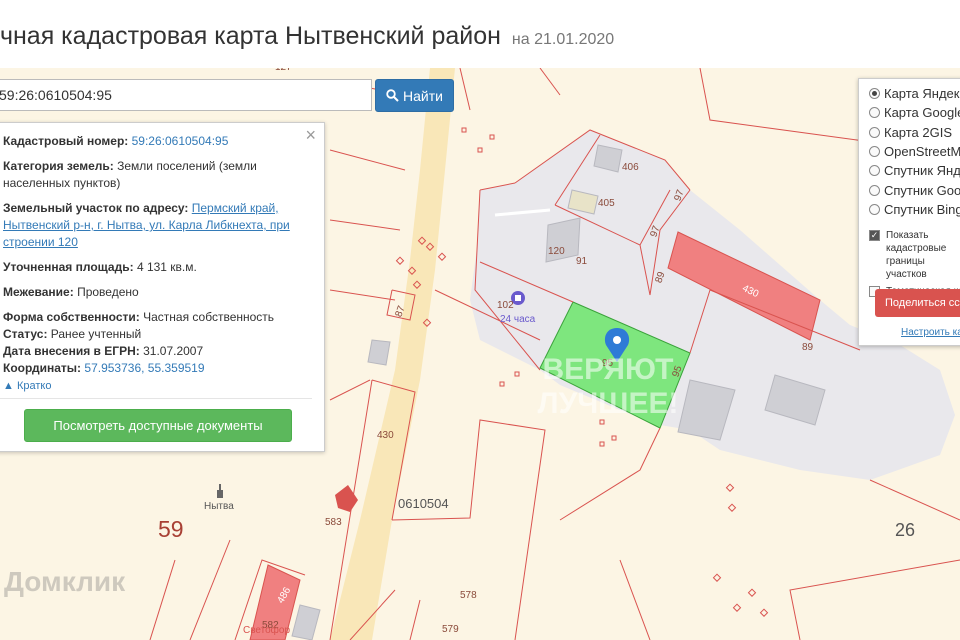  What do you see at coordinates (916, 255) in the screenshot?
I see `show-boundaries-label: Показать кадастровые границы участков` at bounding box center [916, 255].